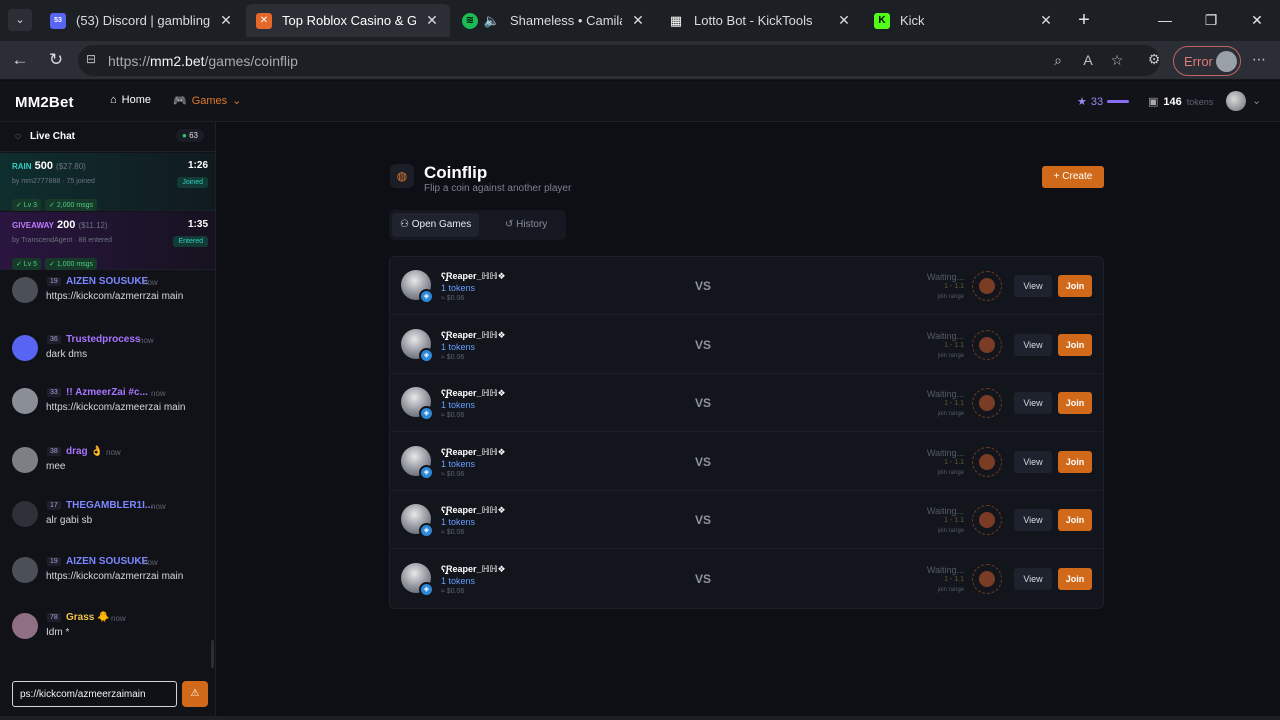  Describe the element at coordinates (1117, 61) in the screenshot. I see `favorite-star-icon: ☆` at that location.